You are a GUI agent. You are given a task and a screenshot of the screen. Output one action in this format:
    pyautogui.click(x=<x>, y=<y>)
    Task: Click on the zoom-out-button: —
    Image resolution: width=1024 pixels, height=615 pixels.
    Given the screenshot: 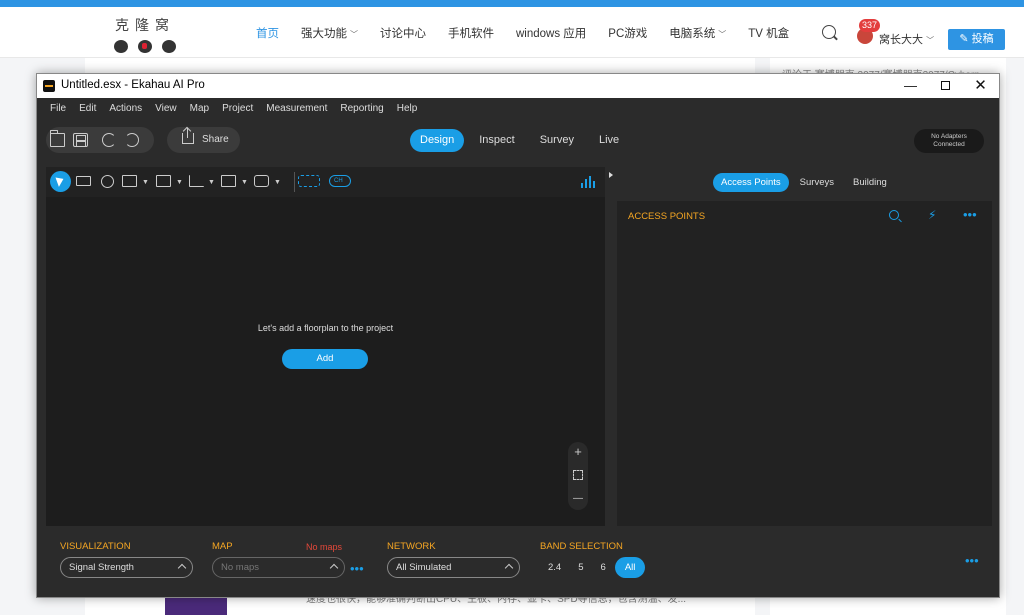 What is the action you would take?
    pyautogui.click(x=578, y=499)
    